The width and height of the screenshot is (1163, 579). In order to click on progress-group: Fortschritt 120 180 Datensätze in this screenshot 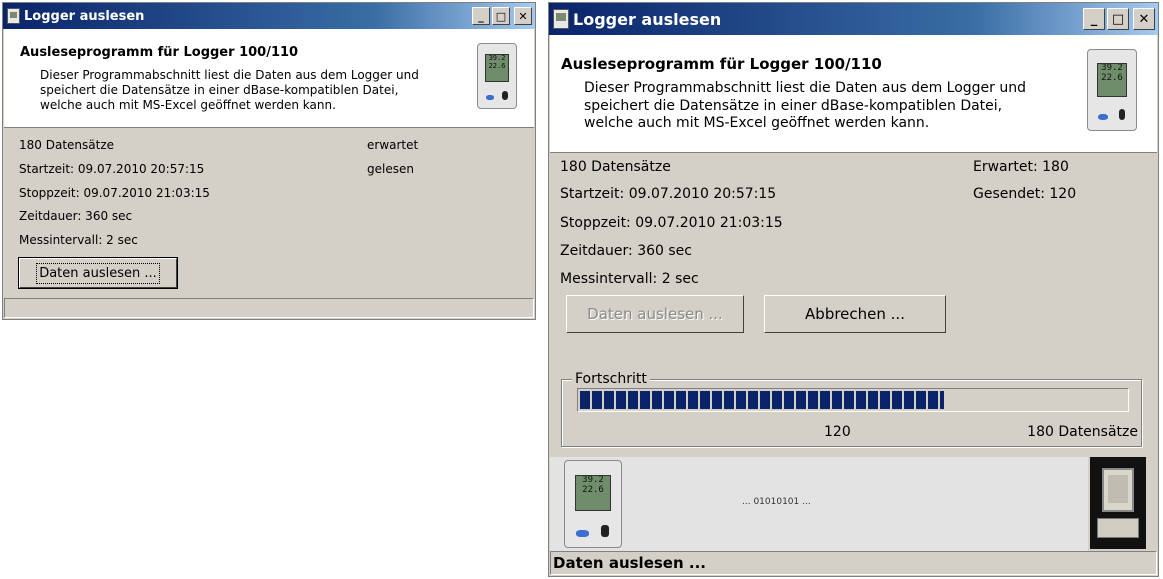, I will do `click(851, 409)`.